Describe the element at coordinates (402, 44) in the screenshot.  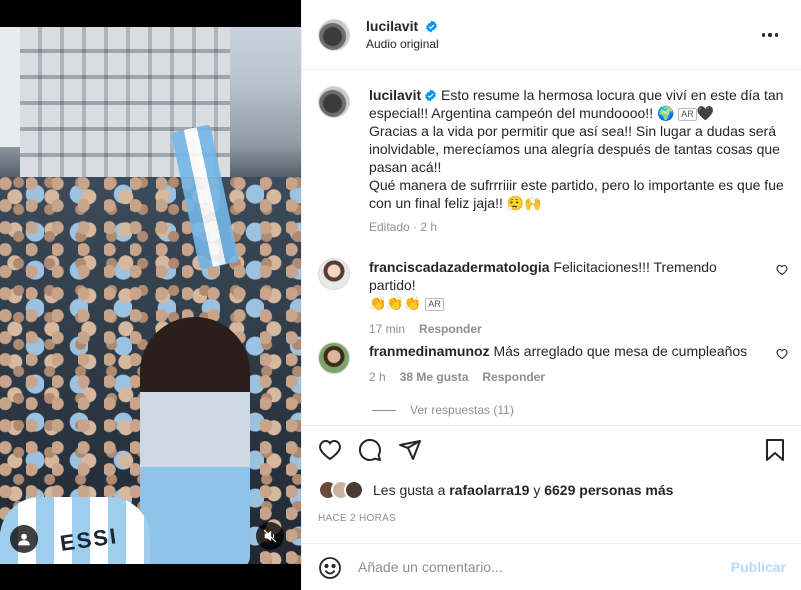
I see `audio-label: Audio original` at that location.